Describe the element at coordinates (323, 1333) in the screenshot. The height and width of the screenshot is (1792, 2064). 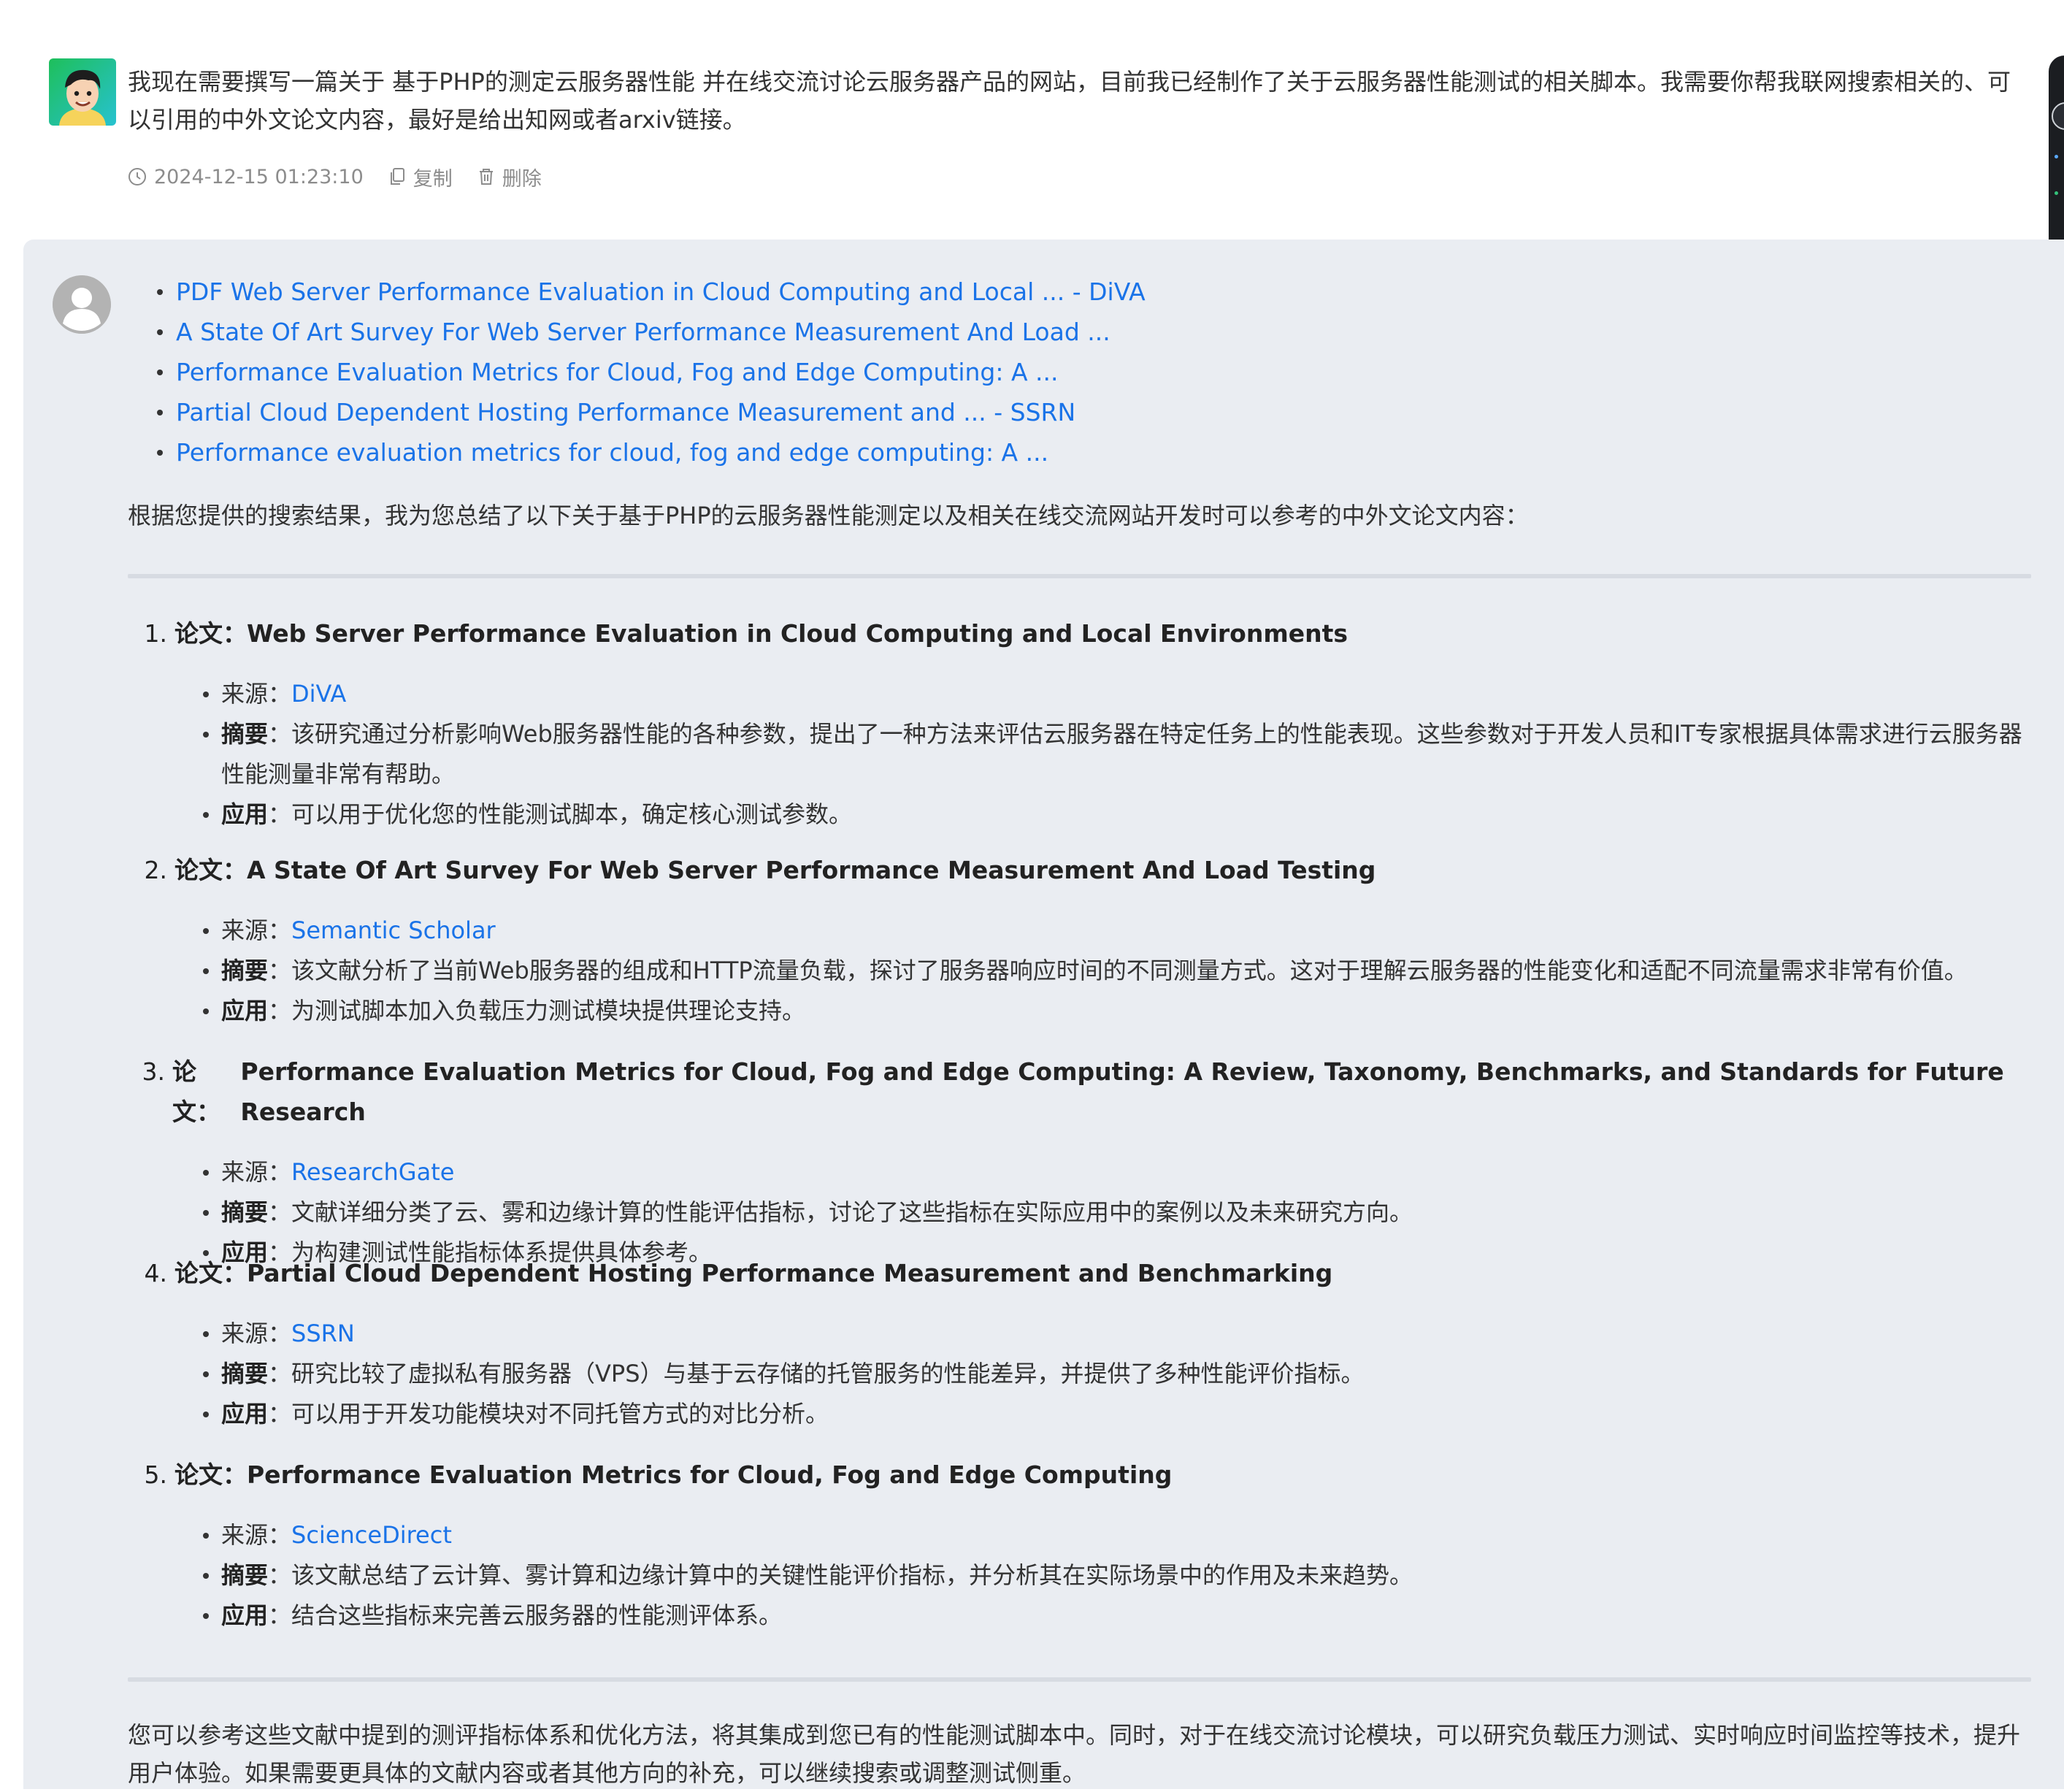
I see `source-link: SSRN` at that location.